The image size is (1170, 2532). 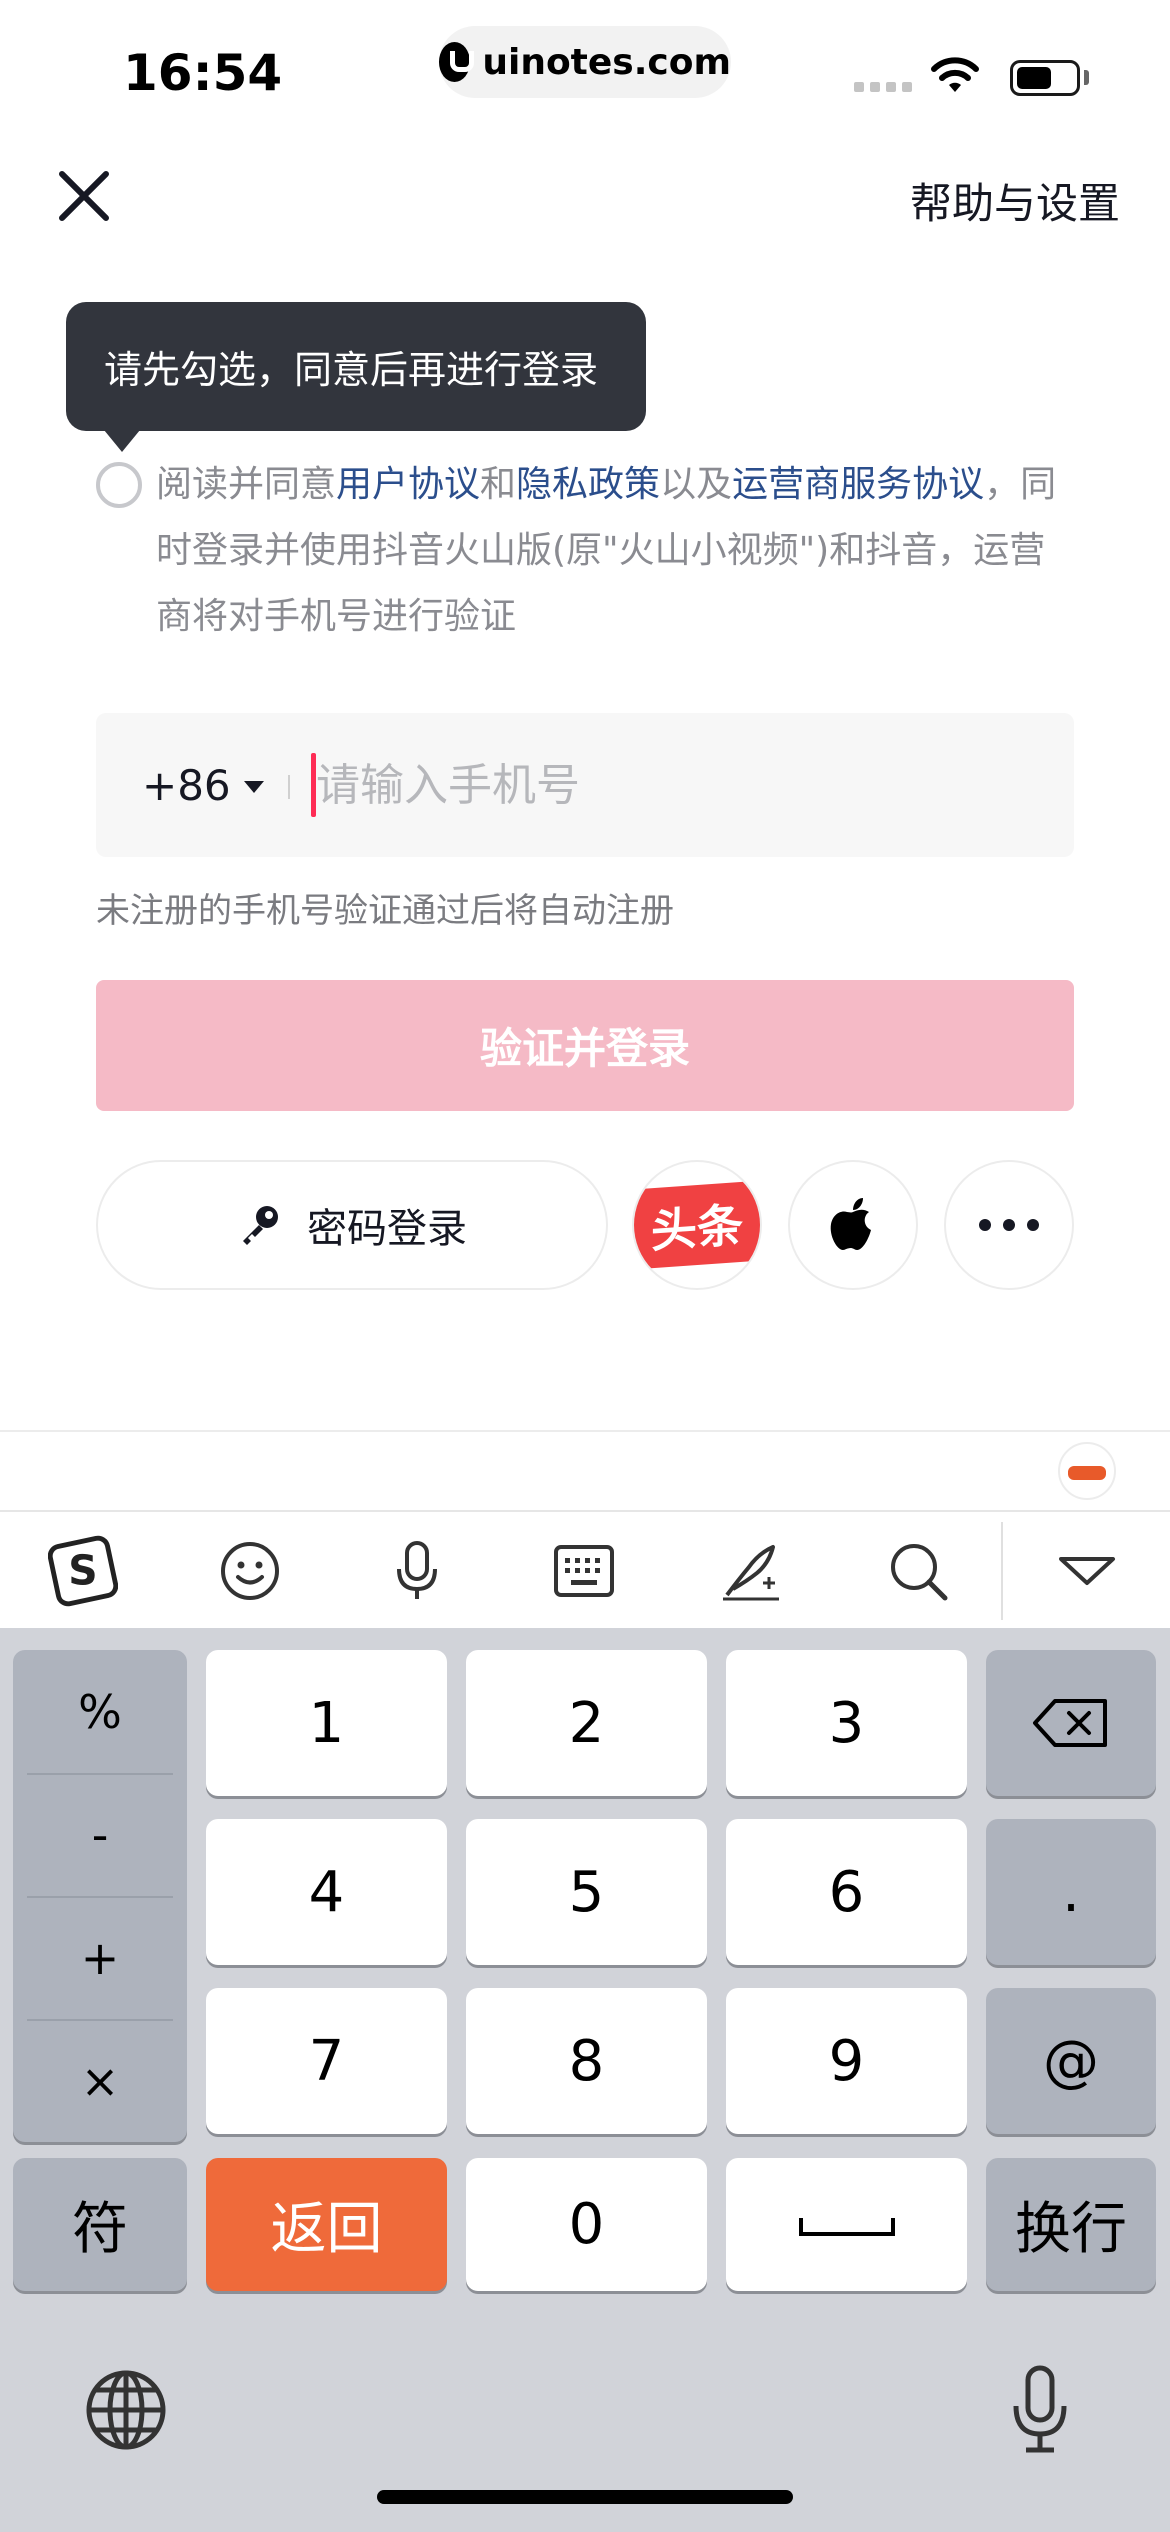 I want to click on agreement-and: 和, so click(x=498, y=484).